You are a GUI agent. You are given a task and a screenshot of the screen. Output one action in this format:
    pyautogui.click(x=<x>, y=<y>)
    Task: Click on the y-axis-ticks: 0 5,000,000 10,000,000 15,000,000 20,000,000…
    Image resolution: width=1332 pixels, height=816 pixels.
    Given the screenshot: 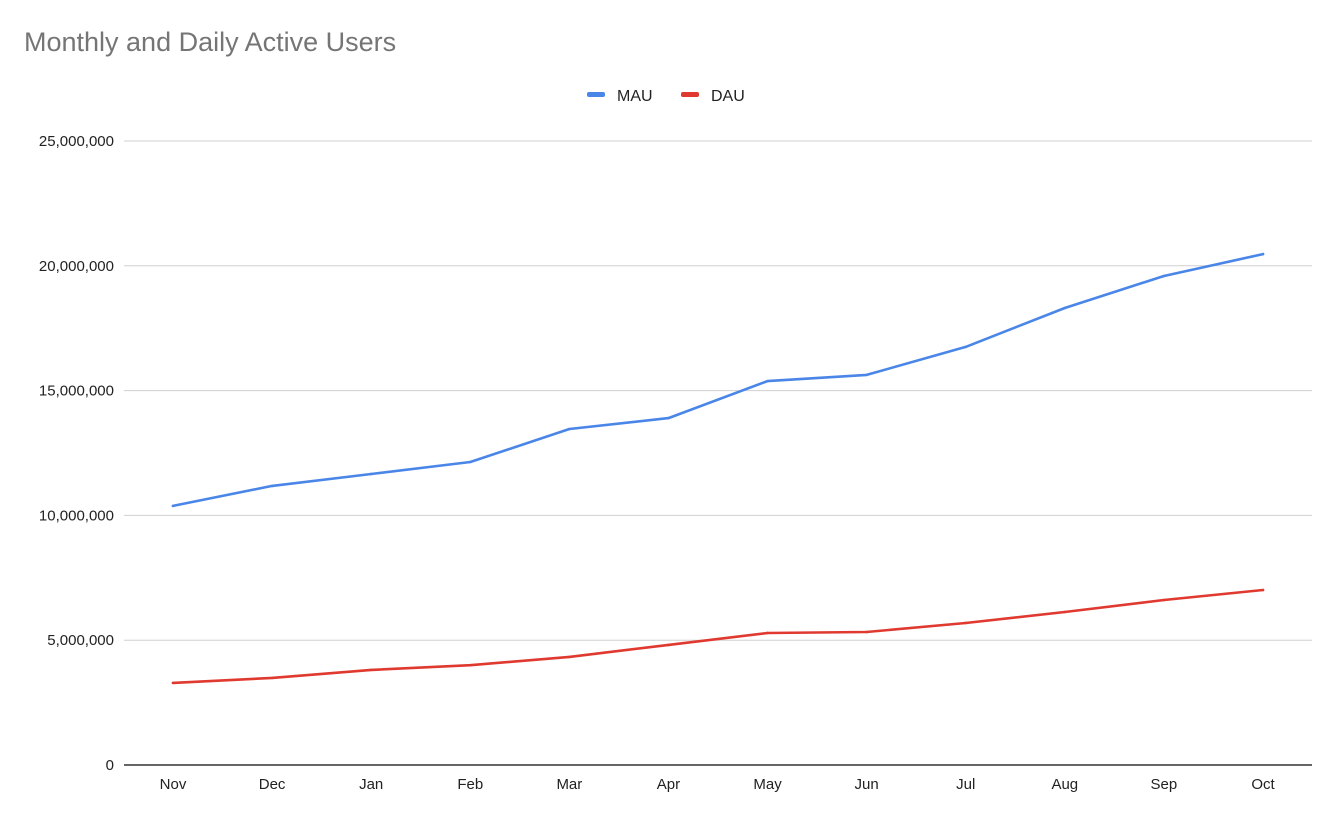 What is the action you would take?
    pyautogui.click(x=76, y=453)
    